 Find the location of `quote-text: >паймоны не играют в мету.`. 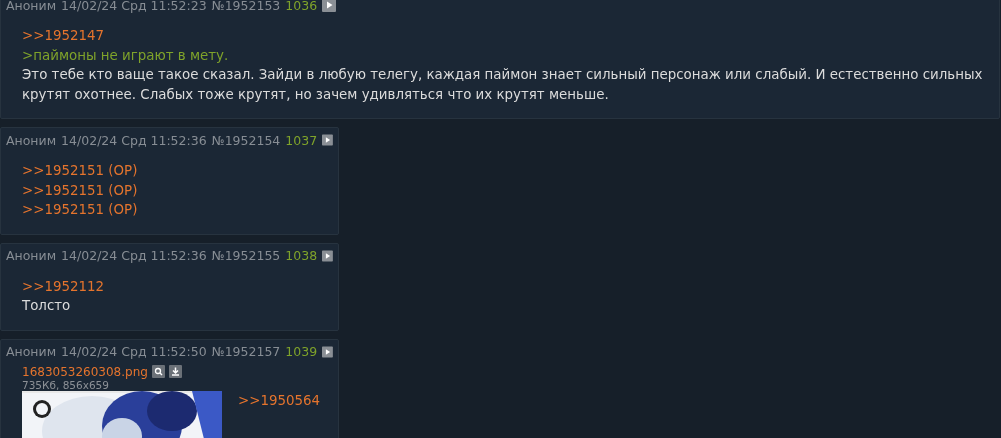

quote-text: >паймоны не играют в мету. is located at coordinates (126, 55).